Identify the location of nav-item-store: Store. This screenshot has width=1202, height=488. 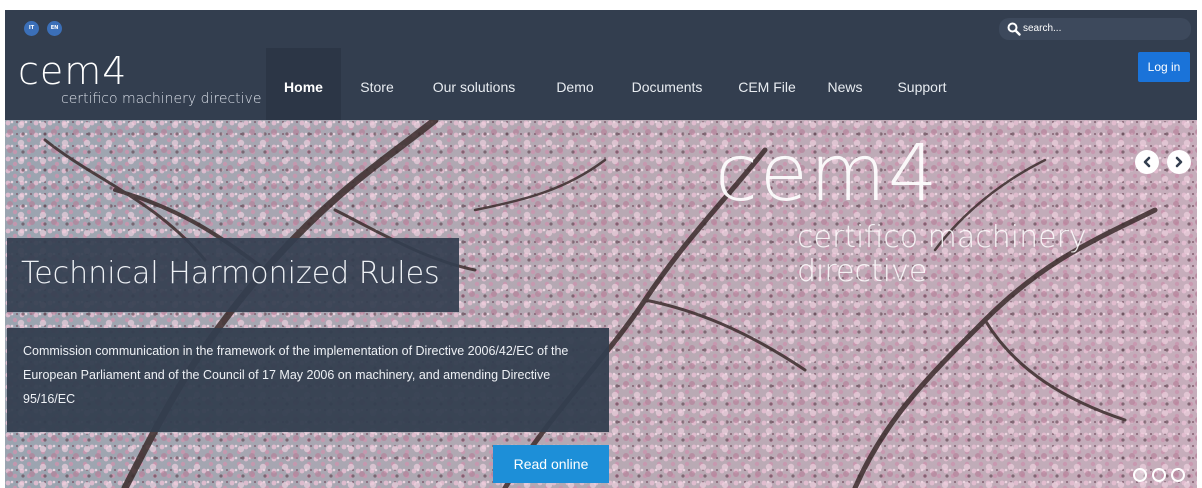
(377, 84).